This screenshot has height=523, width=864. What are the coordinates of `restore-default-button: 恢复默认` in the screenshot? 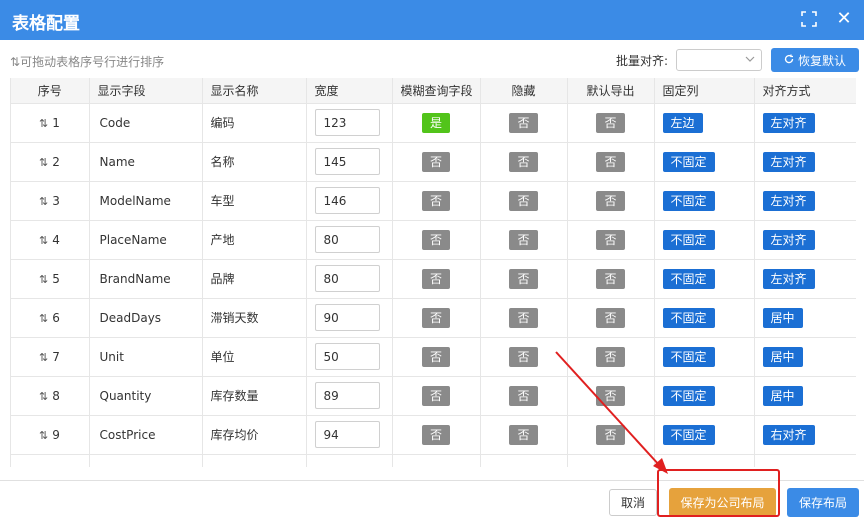 It's located at (815, 60).